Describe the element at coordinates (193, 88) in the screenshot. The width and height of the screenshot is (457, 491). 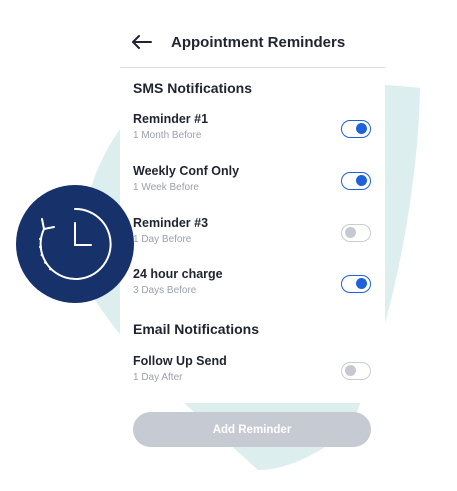
I see `section-title-sms: SMS Notifications` at that location.